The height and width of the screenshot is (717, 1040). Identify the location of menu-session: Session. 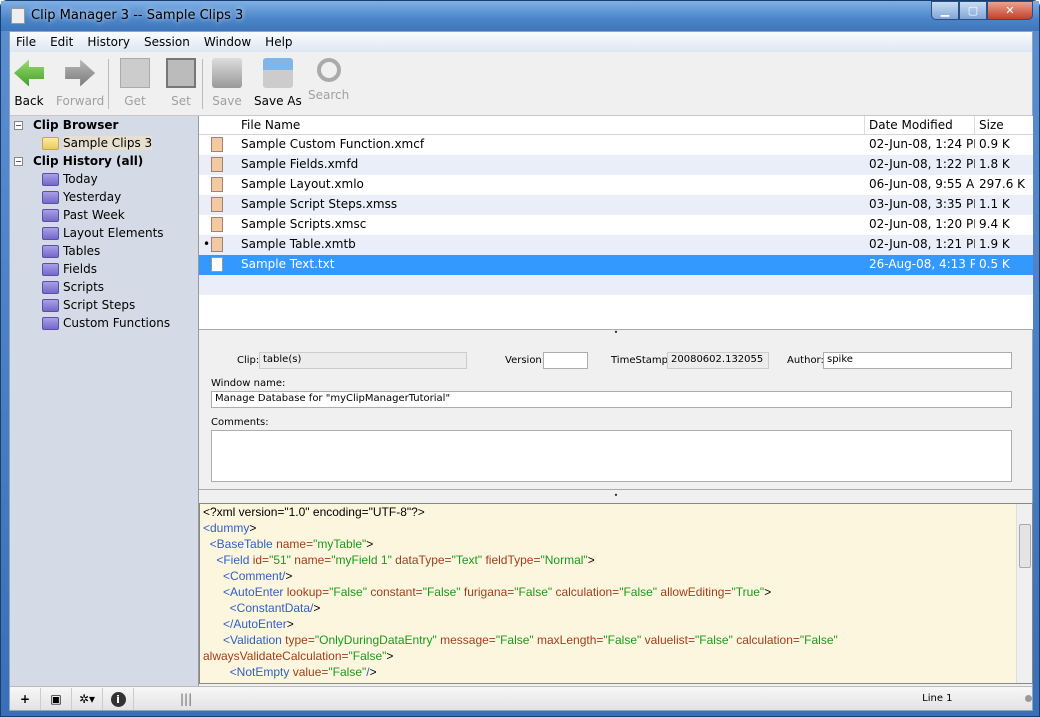
(167, 42).